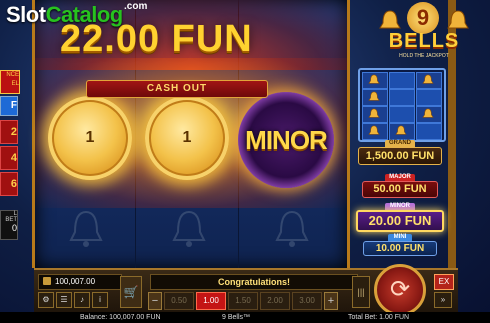  What do you see at coordinates (400, 156) in the screenshot?
I see `grand-value: 1,500.00 FUN` at bounding box center [400, 156].